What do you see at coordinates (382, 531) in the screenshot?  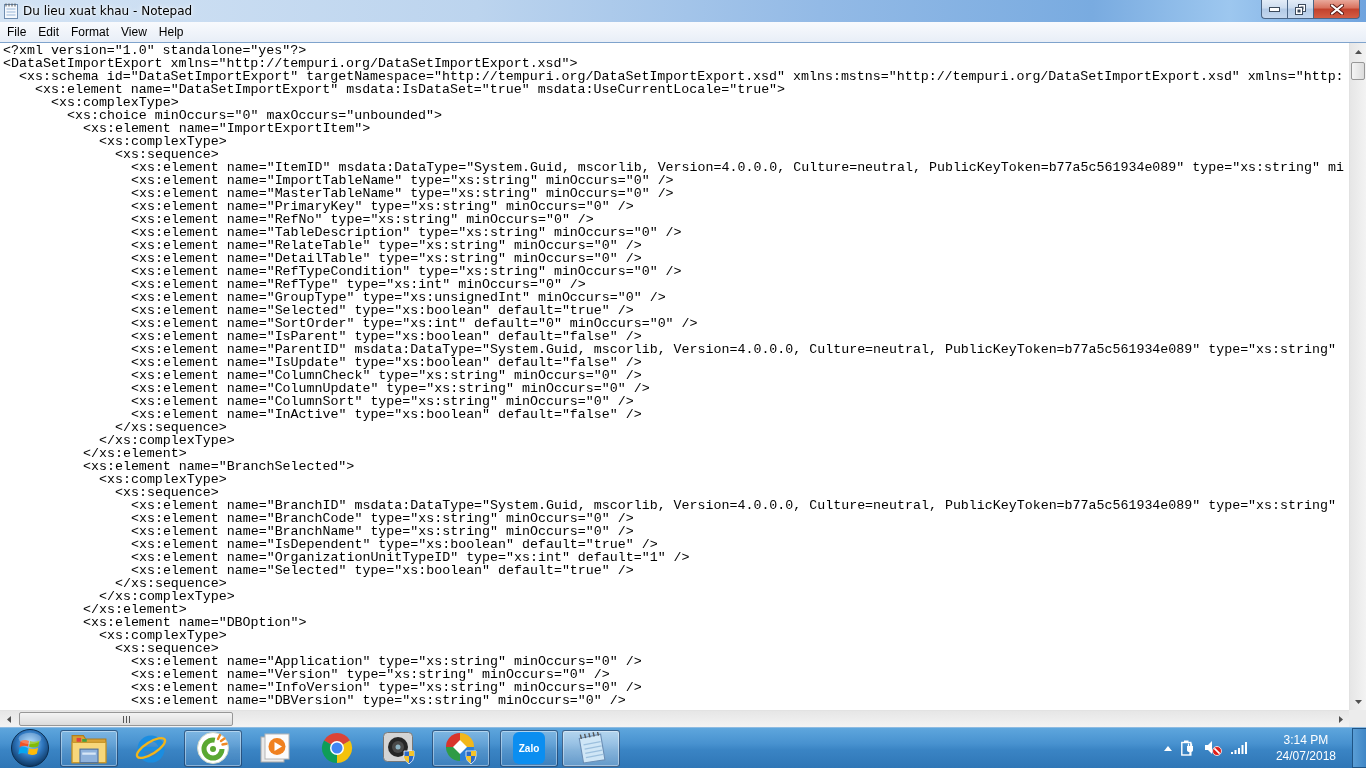 I see `code-line: <xs:element name="BranchName" type="xs:string" minOccurs="0" />` at bounding box center [382, 531].